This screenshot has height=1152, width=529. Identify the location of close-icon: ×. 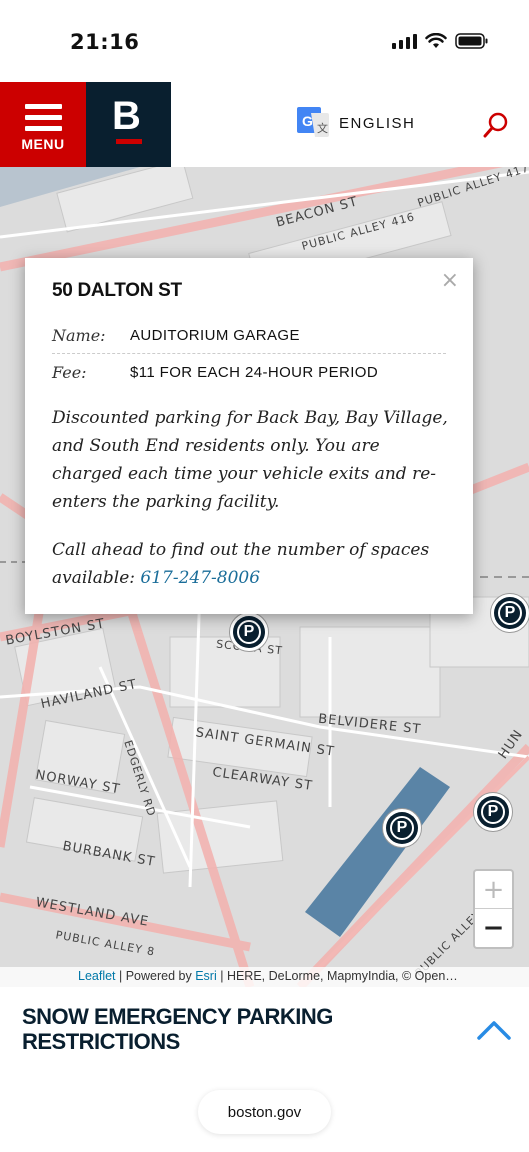
(450, 280).